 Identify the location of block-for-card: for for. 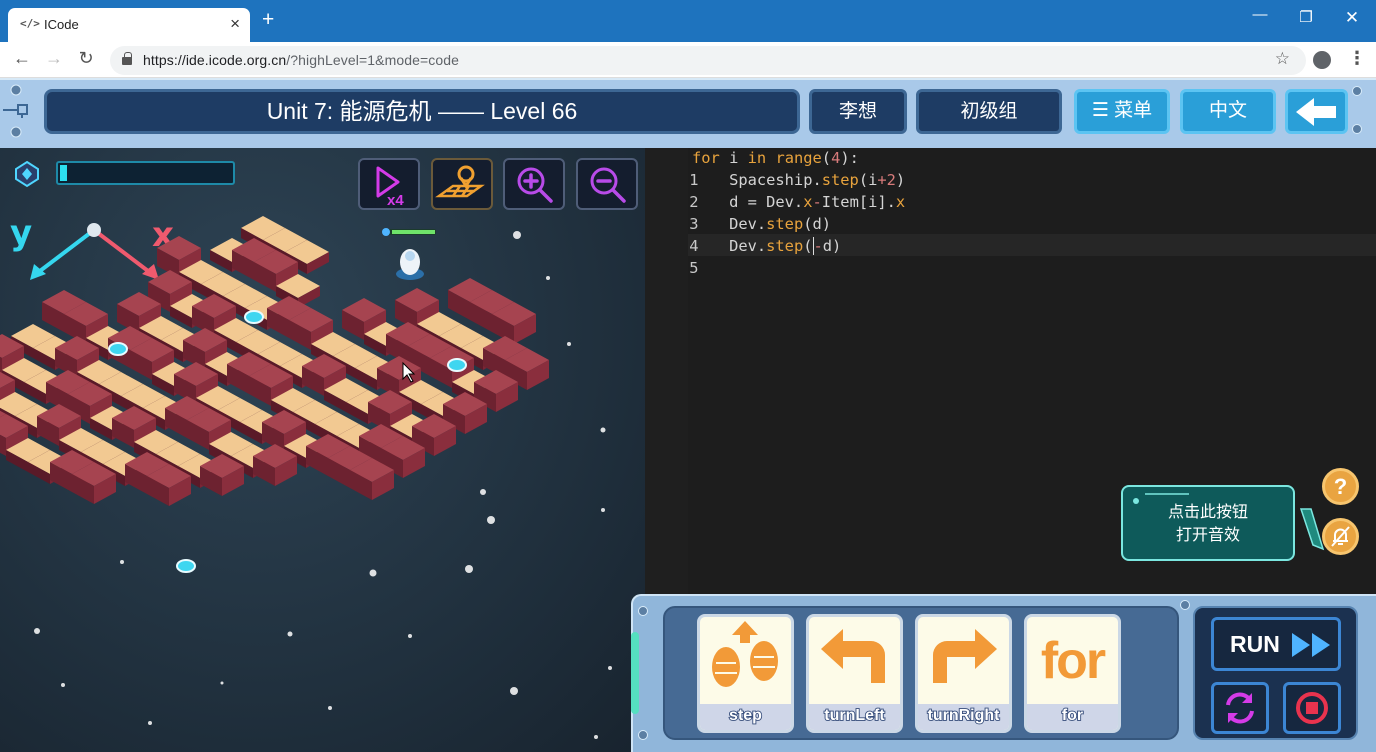
(1072, 673).